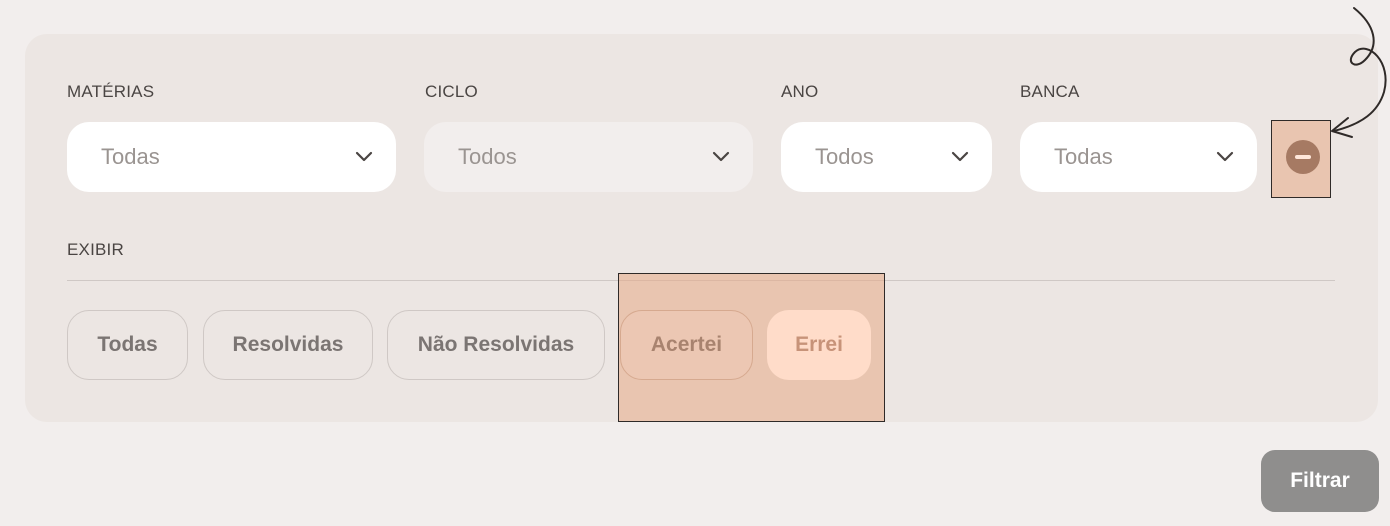 The image size is (1390, 526). What do you see at coordinates (451, 91) in the screenshot?
I see `ciclo-label: CICLO` at bounding box center [451, 91].